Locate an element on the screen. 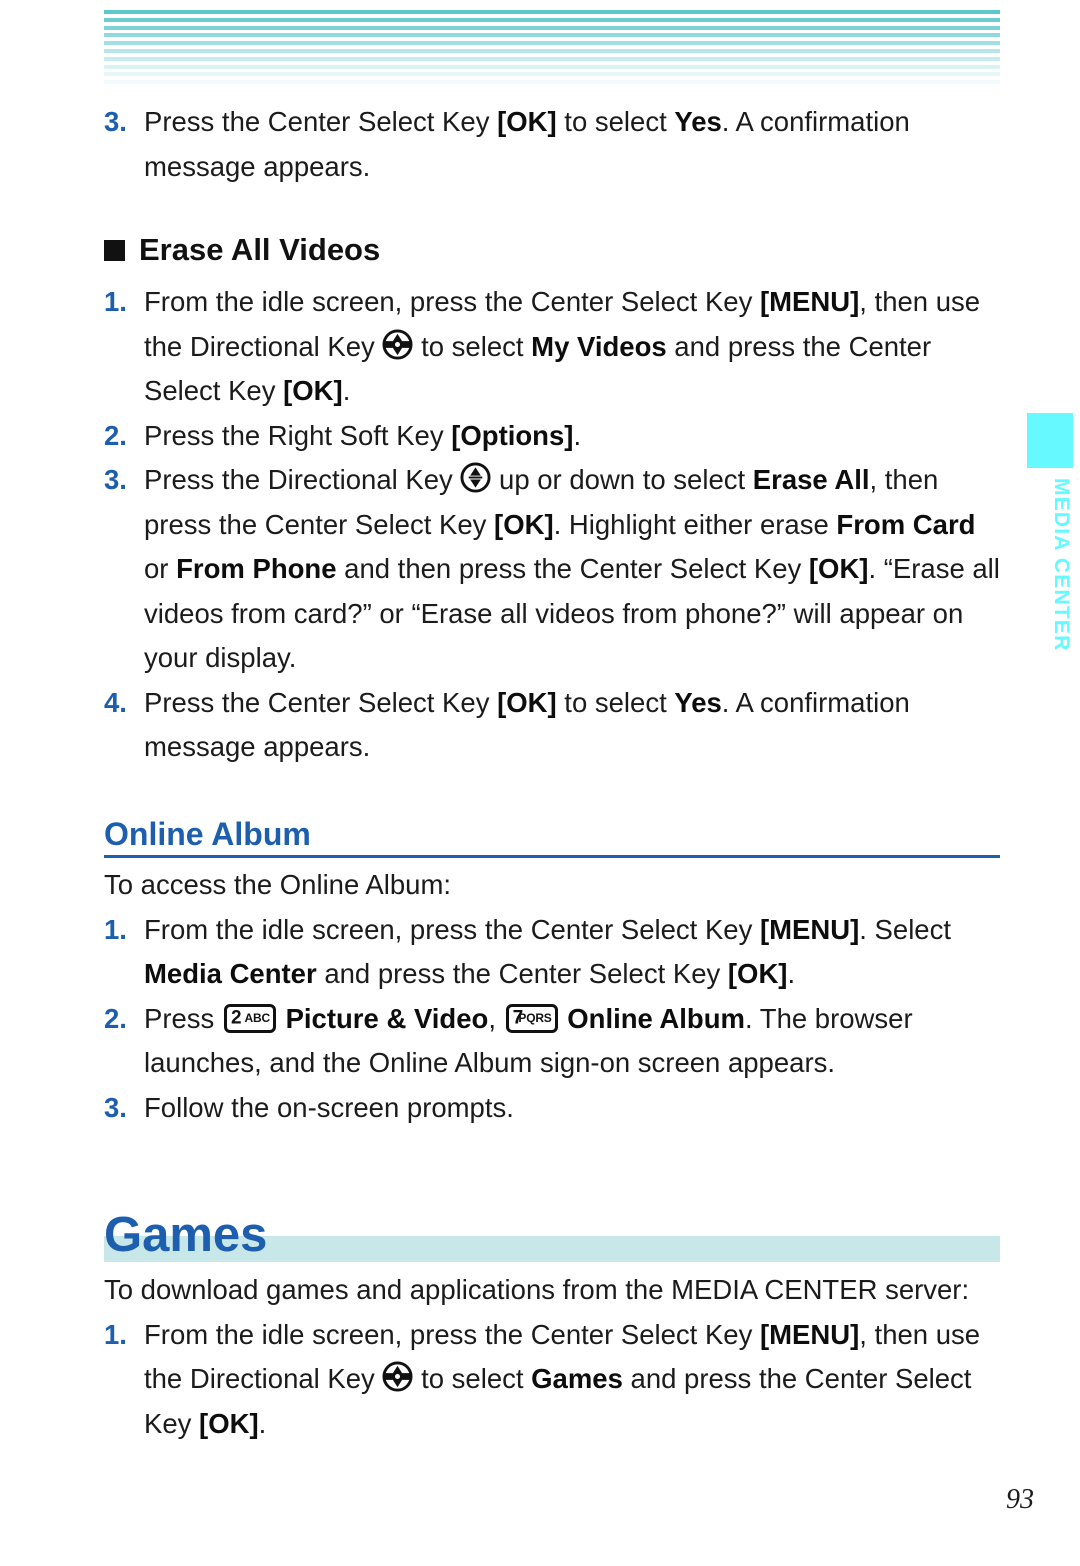 The width and height of the screenshot is (1080, 1566). plain-text: Press the Center Select Key is located at coordinates (321, 121).